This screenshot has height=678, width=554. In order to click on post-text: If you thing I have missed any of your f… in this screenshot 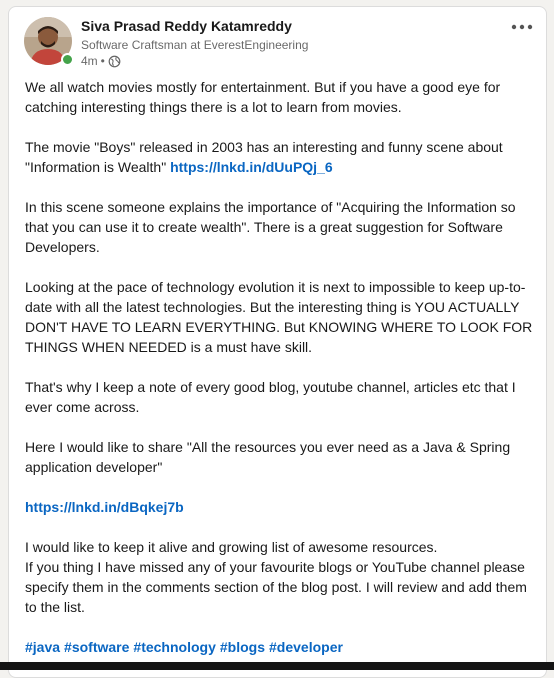, I will do `click(276, 587)`.